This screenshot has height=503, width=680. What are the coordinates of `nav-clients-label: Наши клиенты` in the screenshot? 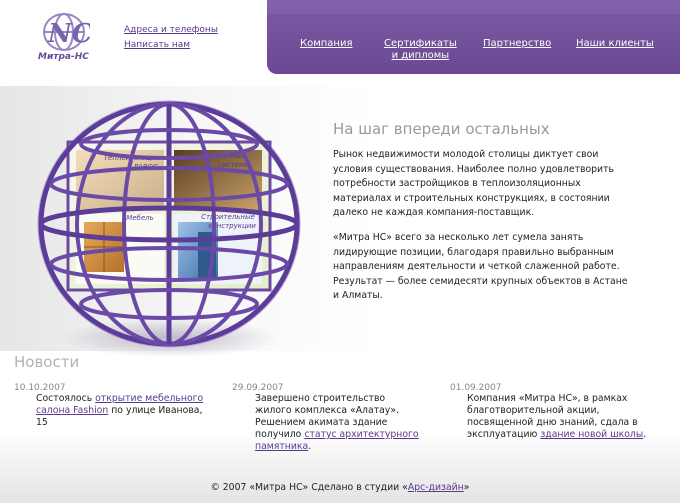 It's located at (615, 43).